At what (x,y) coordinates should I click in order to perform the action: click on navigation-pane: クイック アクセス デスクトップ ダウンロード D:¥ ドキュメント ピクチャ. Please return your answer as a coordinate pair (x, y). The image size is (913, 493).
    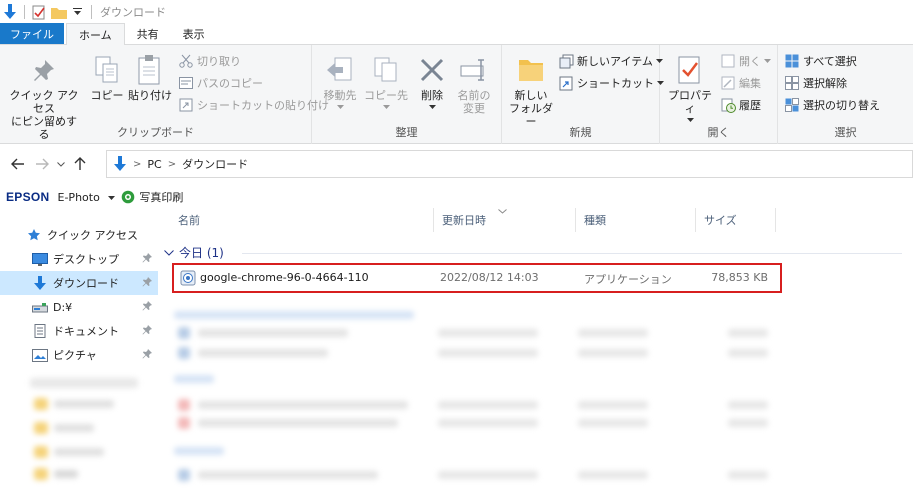
    Looking at the image, I should click on (79, 350).